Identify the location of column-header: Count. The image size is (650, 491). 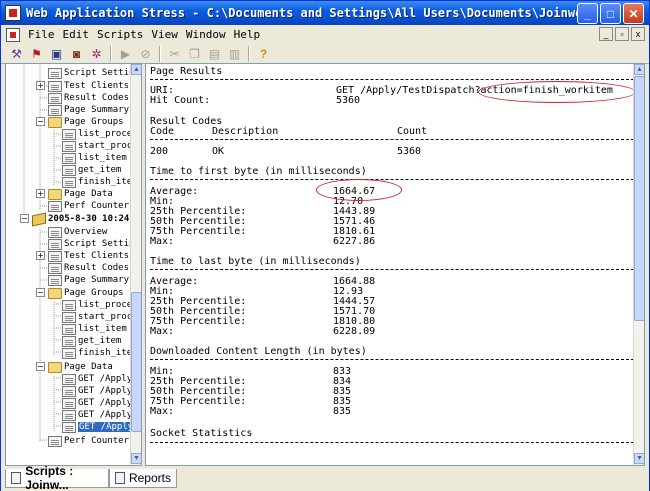
(412, 131).